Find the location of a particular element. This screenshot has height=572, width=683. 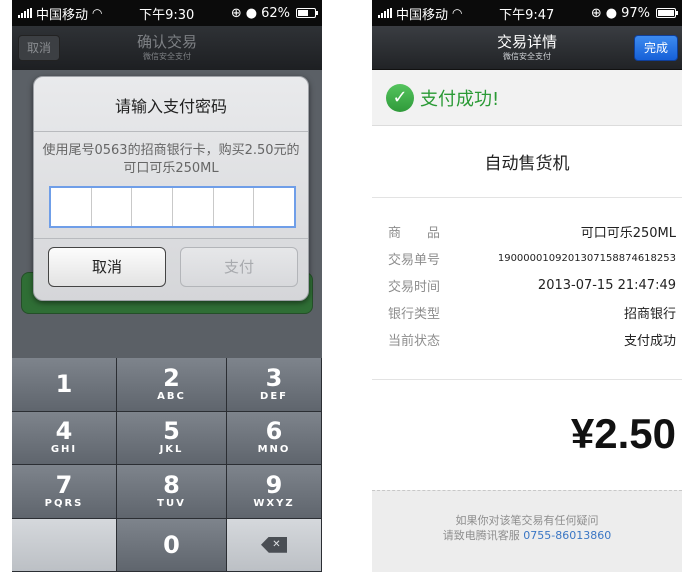

status-bar: 中国移动 ◠ 下午9:47 ⊕ ● 97% is located at coordinates (527, 13).